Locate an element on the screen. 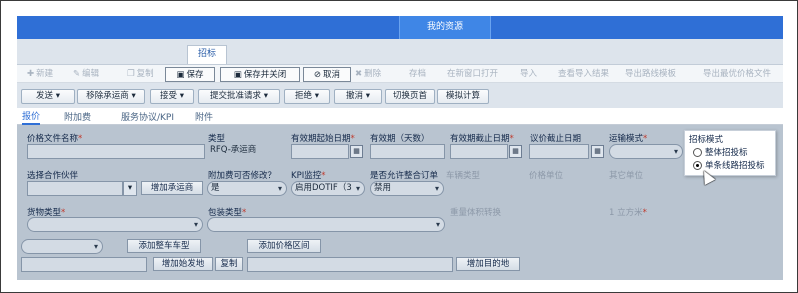  option-single-route-label: 单条线路招投标 is located at coordinates (735, 165).